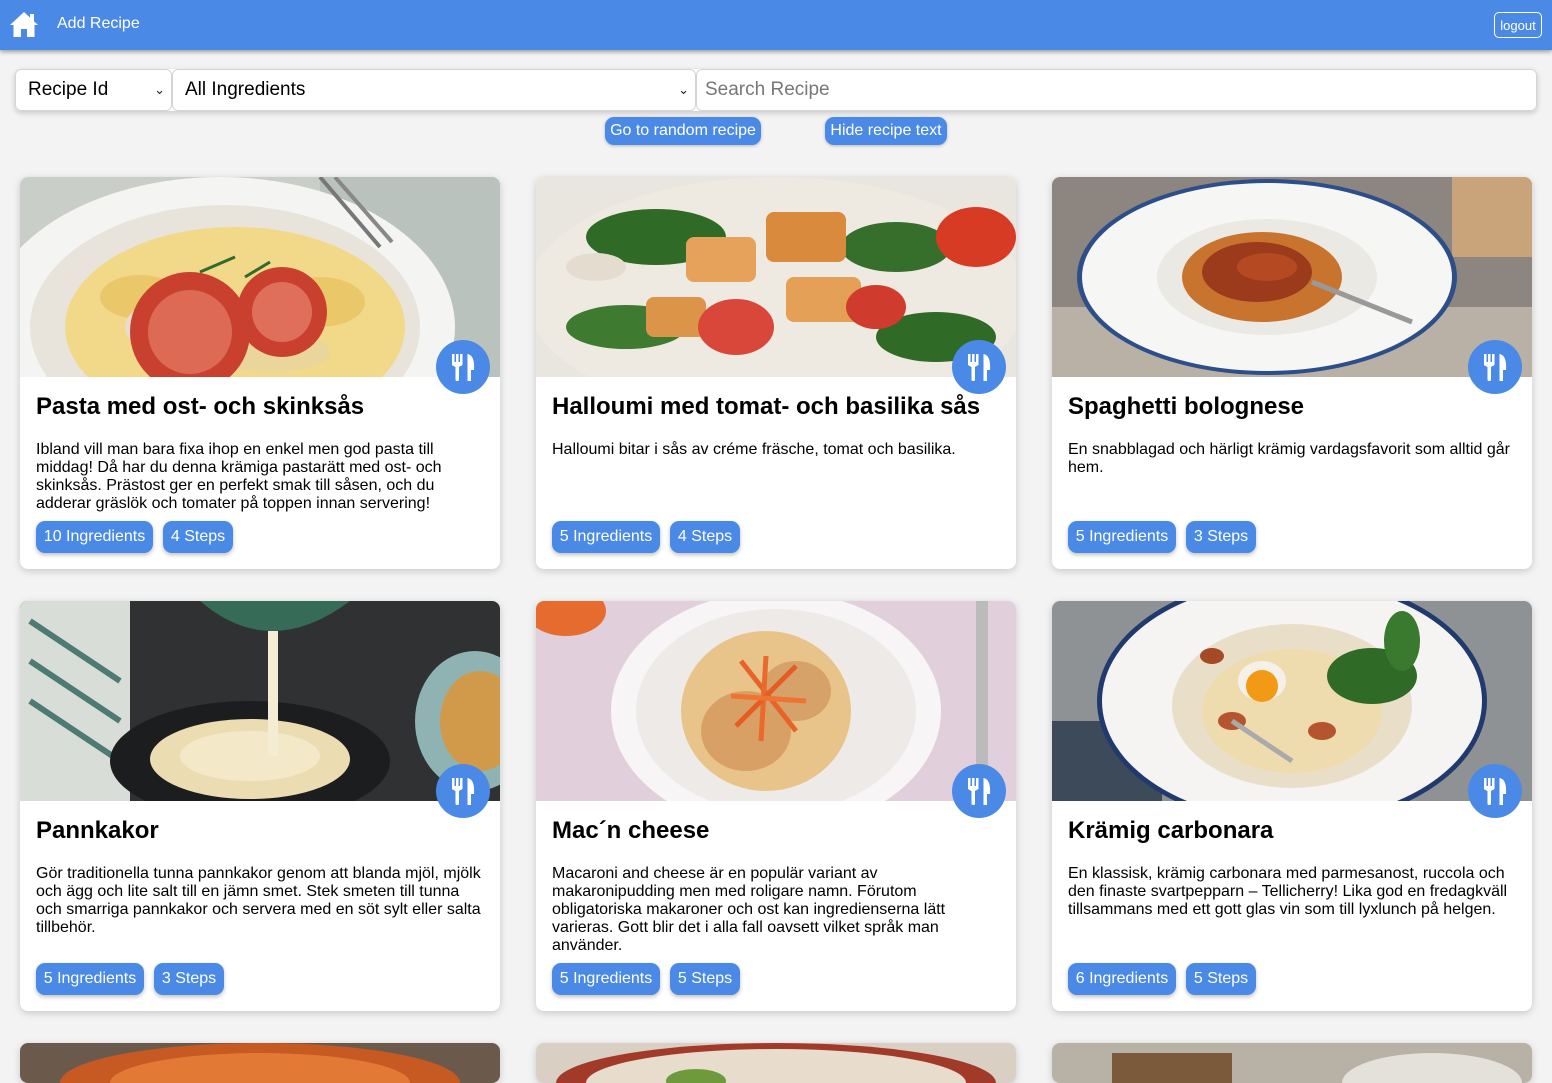 This screenshot has width=1552, height=1083. Describe the element at coordinates (1518, 25) in the screenshot. I see `logout-button: logout` at that location.